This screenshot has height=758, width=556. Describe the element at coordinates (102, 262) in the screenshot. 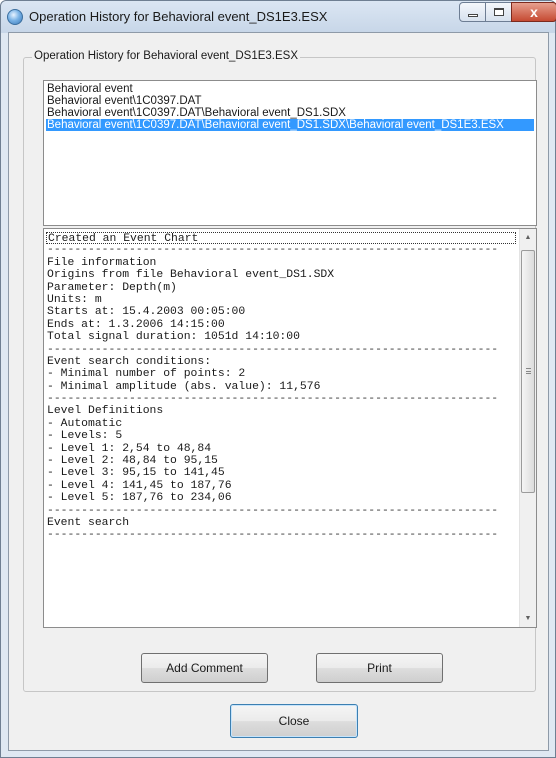

I see `log-line: File information` at that location.